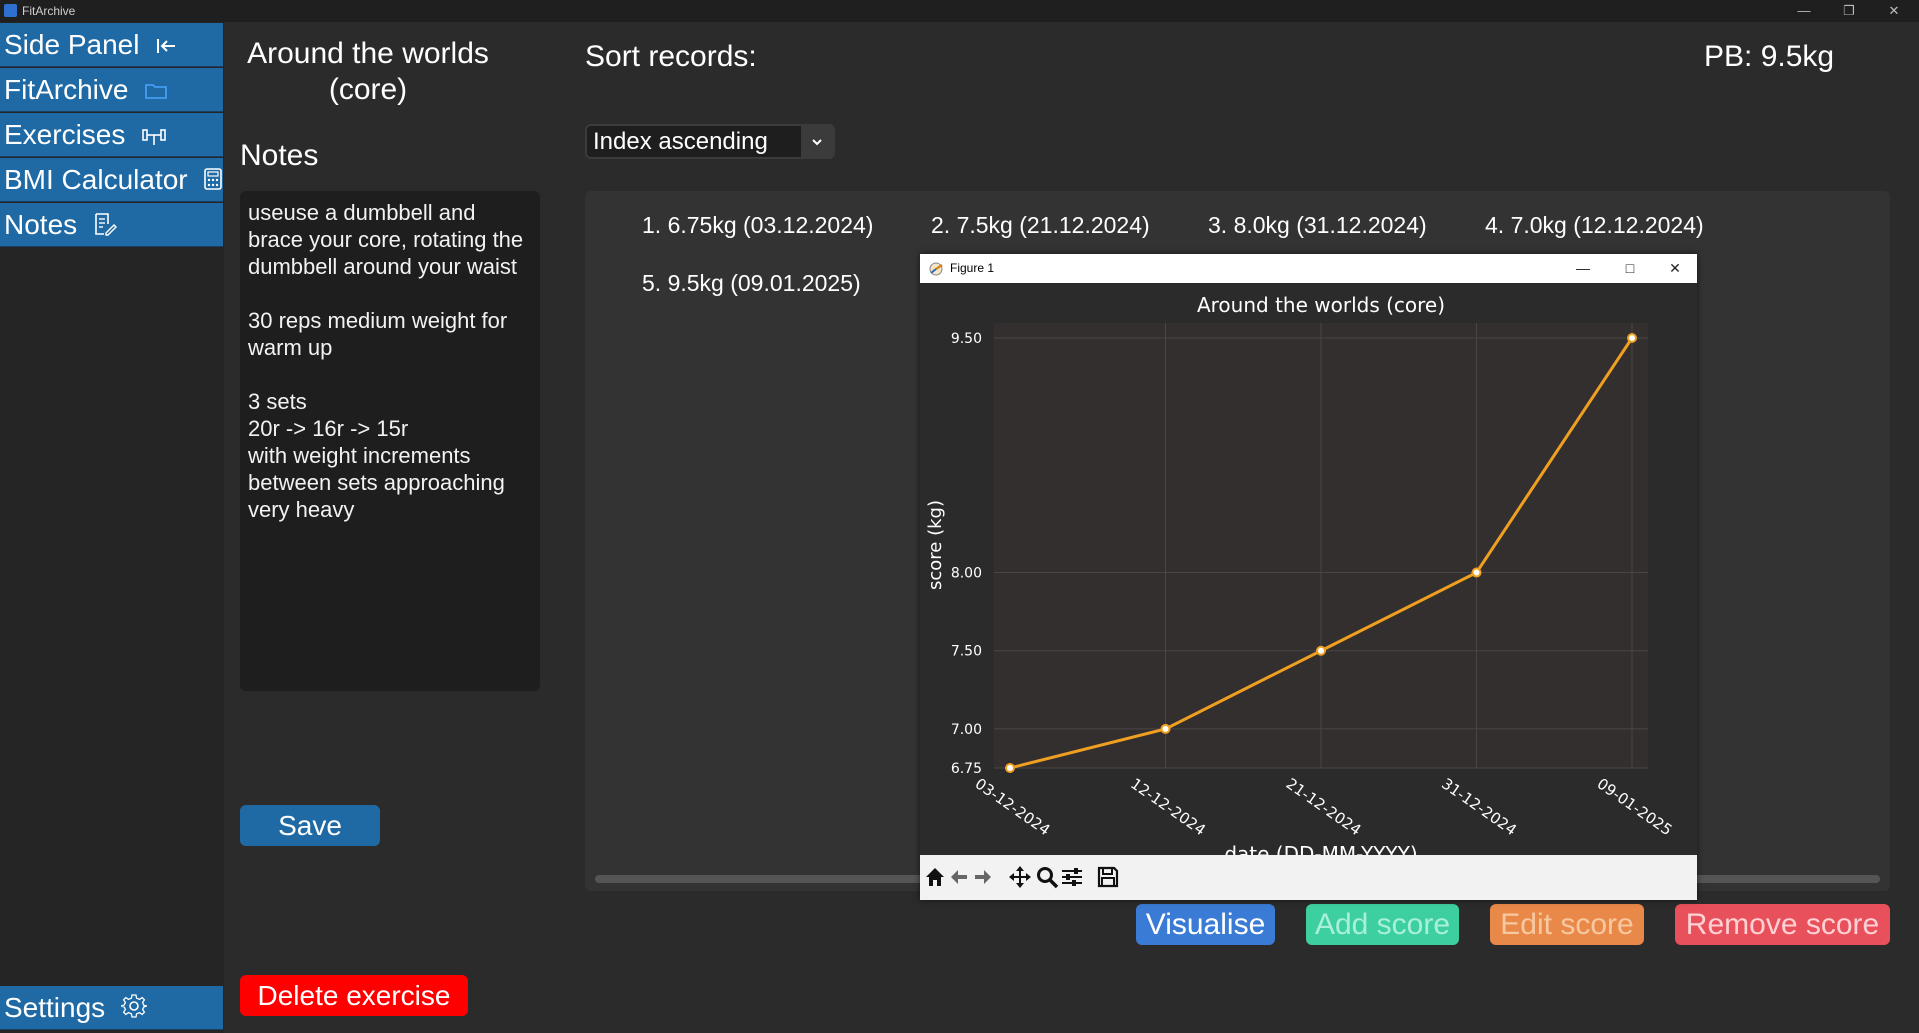 The image size is (1919, 1033). What do you see at coordinates (966, 769) in the screenshot?
I see `y-tick-label: 6.75` at bounding box center [966, 769].